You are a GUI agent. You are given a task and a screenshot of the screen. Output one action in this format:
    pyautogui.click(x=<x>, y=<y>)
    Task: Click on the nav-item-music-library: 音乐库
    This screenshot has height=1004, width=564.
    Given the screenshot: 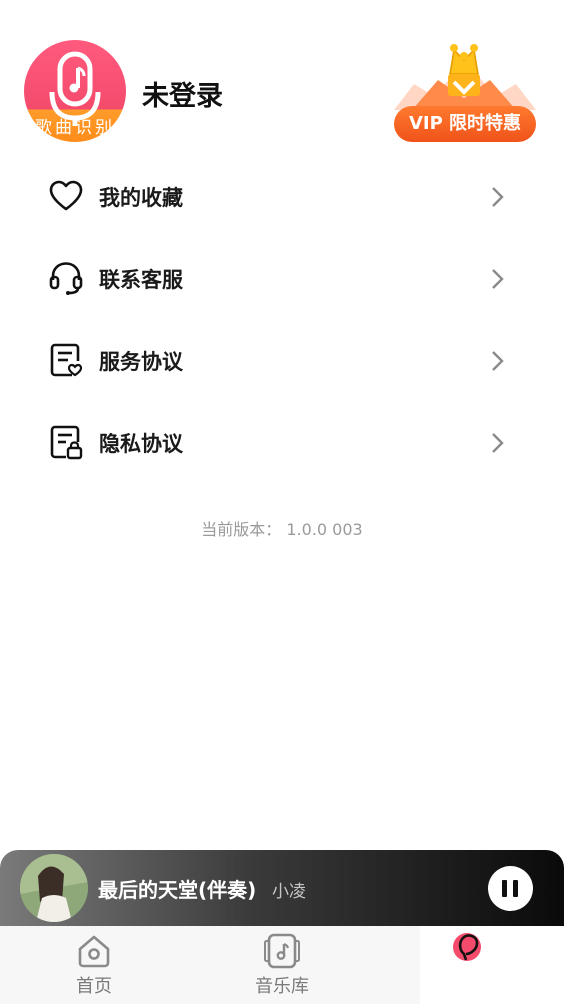 What is the action you would take?
    pyautogui.click(x=282, y=965)
    